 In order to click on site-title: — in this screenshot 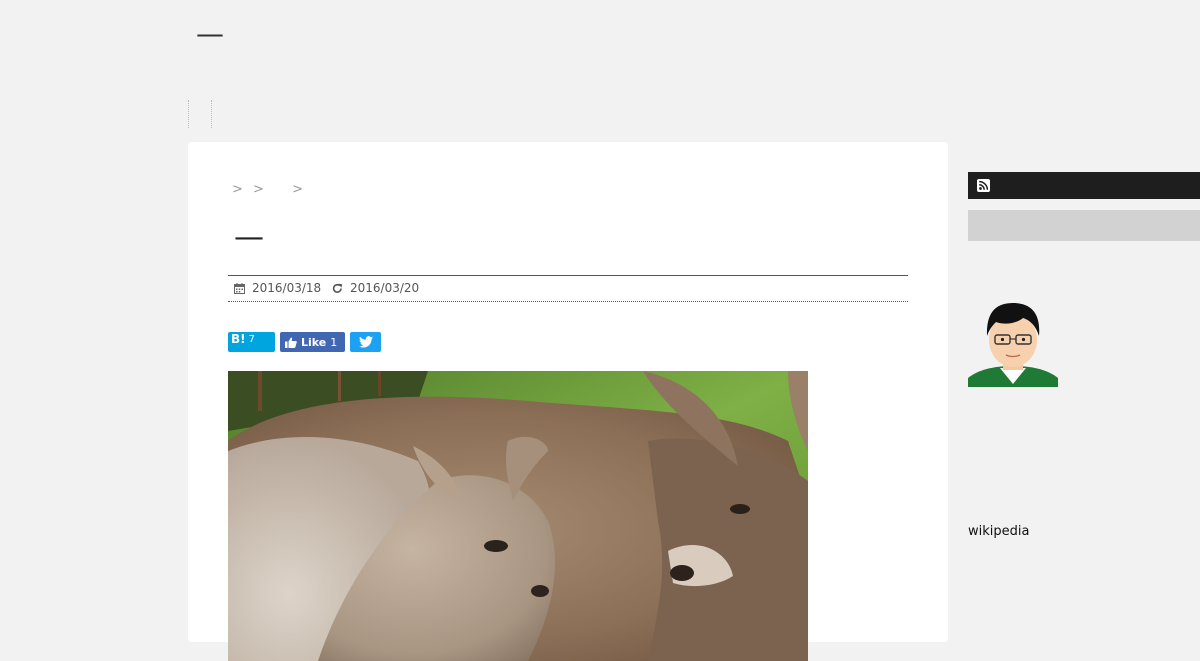, I will do `click(210, 34)`.